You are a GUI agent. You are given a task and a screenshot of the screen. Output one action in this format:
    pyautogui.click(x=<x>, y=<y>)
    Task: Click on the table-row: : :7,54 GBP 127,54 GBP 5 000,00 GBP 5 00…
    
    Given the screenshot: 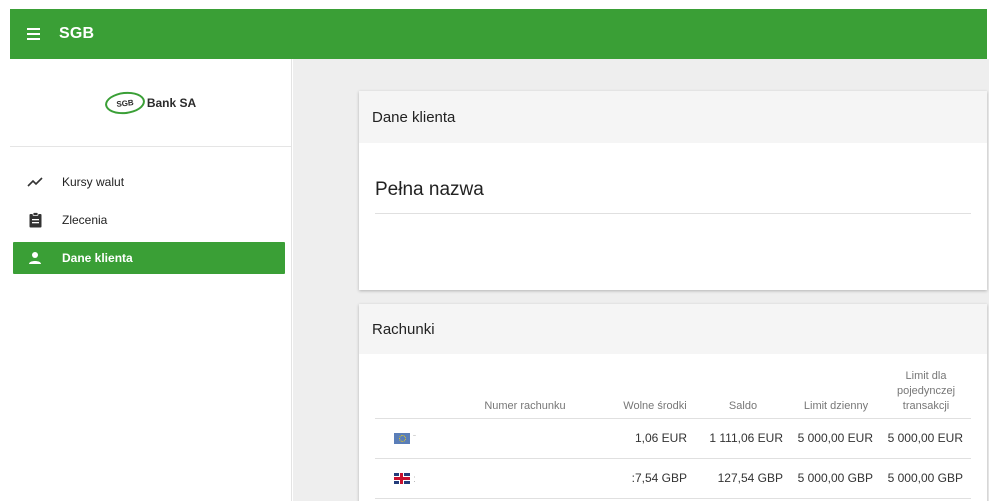 What is the action you would take?
    pyautogui.click(x=673, y=478)
    